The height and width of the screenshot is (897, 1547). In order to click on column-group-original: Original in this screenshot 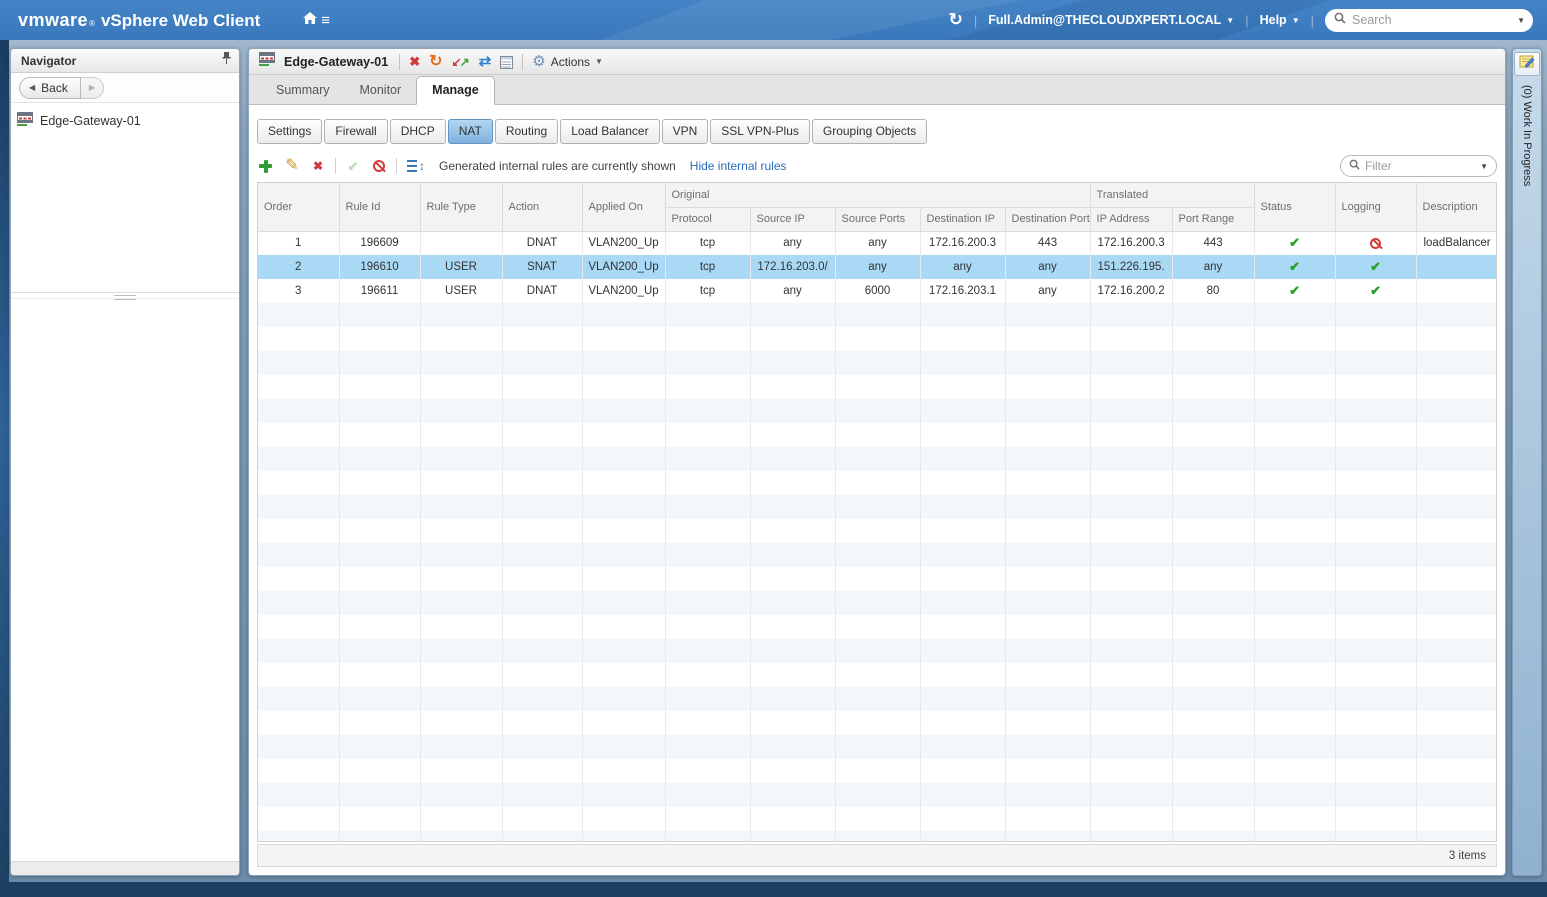, I will do `click(878, 195)`.